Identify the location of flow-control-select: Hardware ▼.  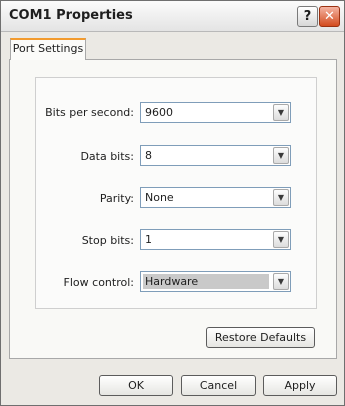
(215, 281).